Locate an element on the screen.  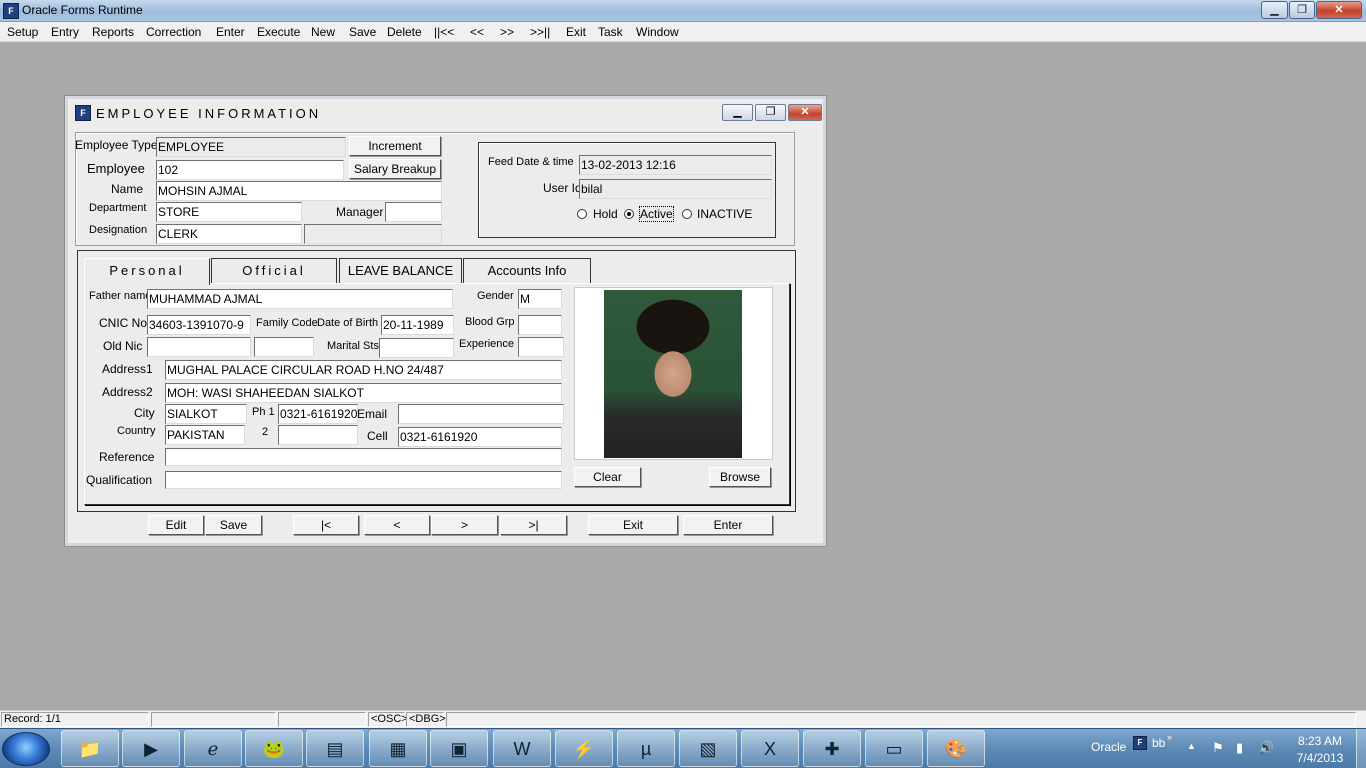
menu-execute: Execute is located at coordinates (278, 32).